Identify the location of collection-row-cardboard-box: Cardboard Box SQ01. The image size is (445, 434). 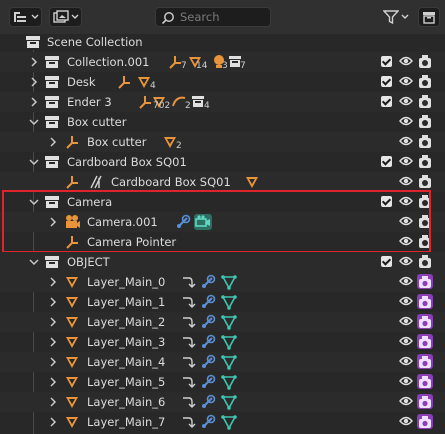
(222, 162).